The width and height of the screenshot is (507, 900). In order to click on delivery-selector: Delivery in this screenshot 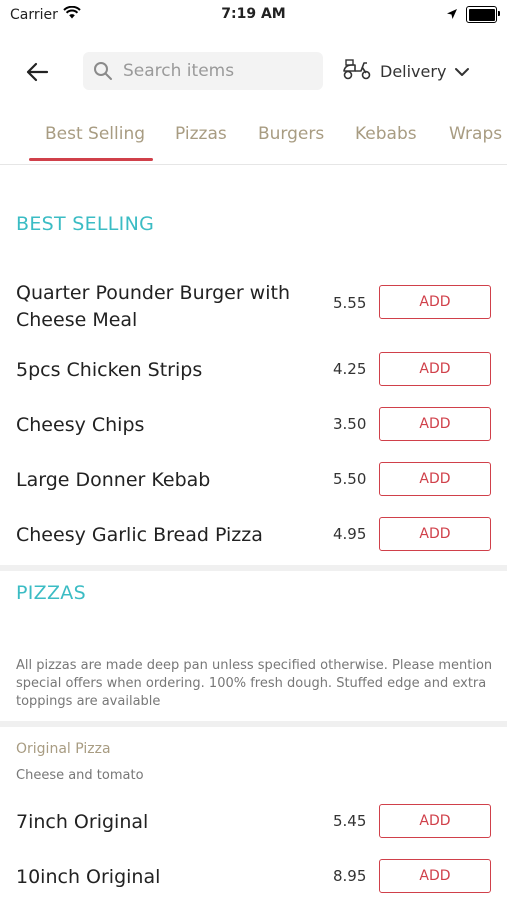, I will do `click(406, 71)`.